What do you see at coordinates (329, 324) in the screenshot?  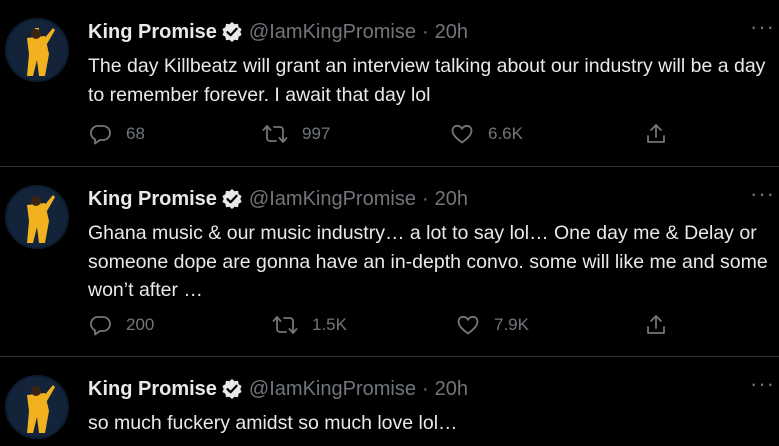 I see `retweet-count: 1.5K` at bounding box center [329, 324].